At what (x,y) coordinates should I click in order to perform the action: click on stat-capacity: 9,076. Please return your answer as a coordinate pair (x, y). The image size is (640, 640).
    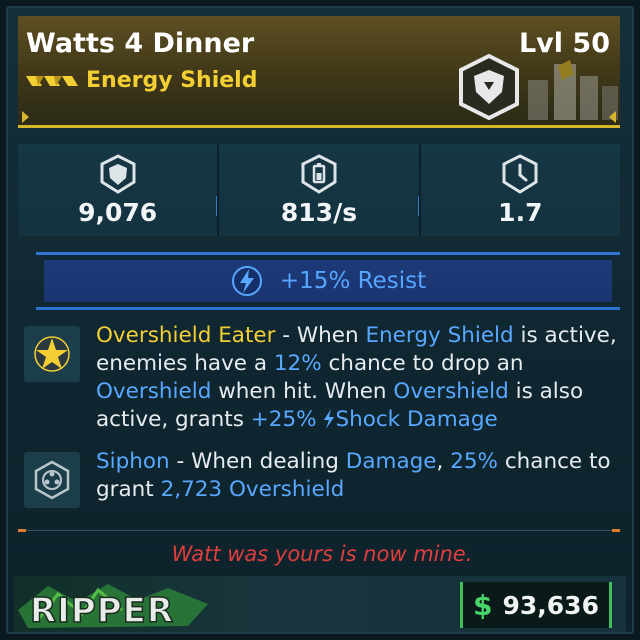
    Looking at the image, I should click on (119, 190).